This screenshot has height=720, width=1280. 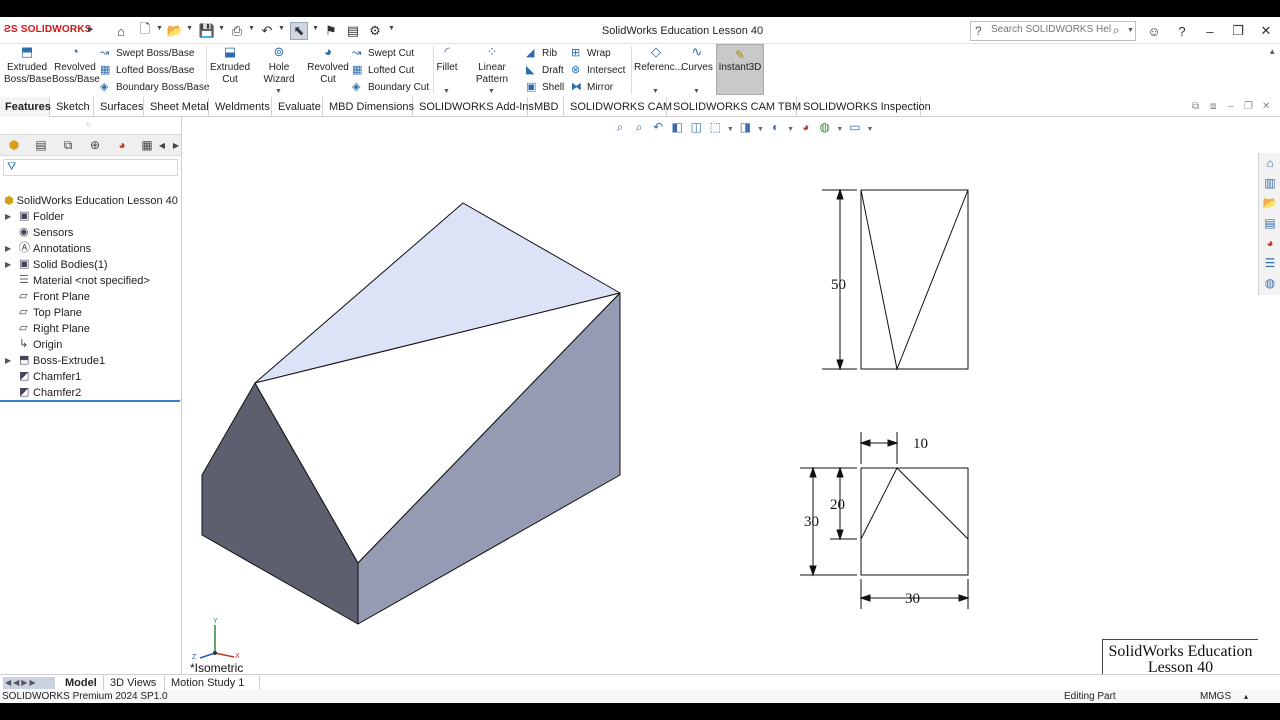 What do you see at coordinates (241, 107) in the screenshot?
I see `tab-weldments: Weldments` at bounding box center [241, 107].